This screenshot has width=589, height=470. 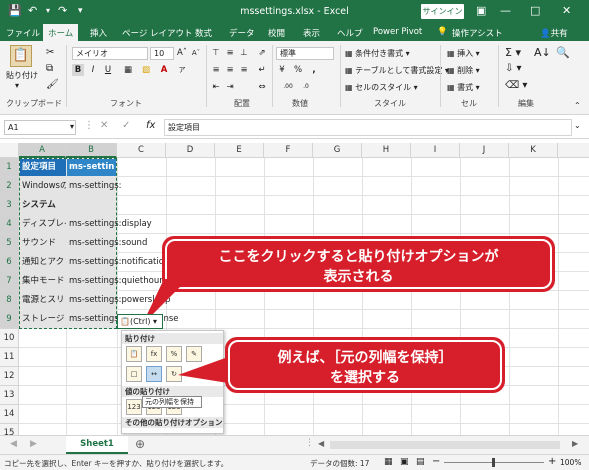 What do you see at coordinates (43, 300) in the screenshot?
I see `cell-a8: 電源とスリ` at bounding box center [43, 300].